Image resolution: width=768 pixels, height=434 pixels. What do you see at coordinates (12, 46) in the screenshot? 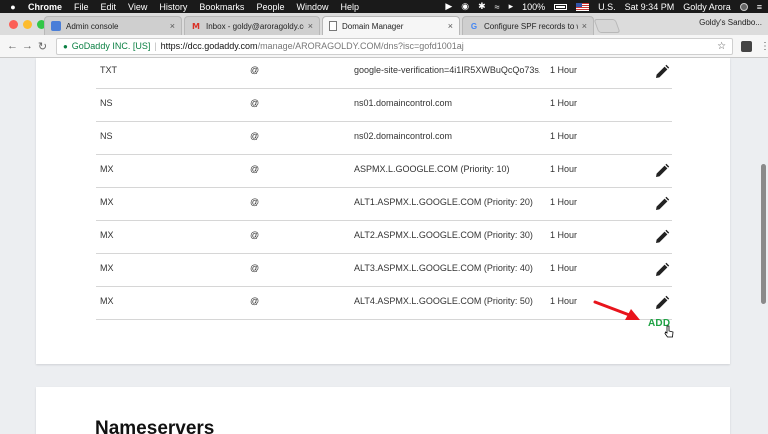
I see `back-arrow-icon: ←` at bounding box center [12, 46].